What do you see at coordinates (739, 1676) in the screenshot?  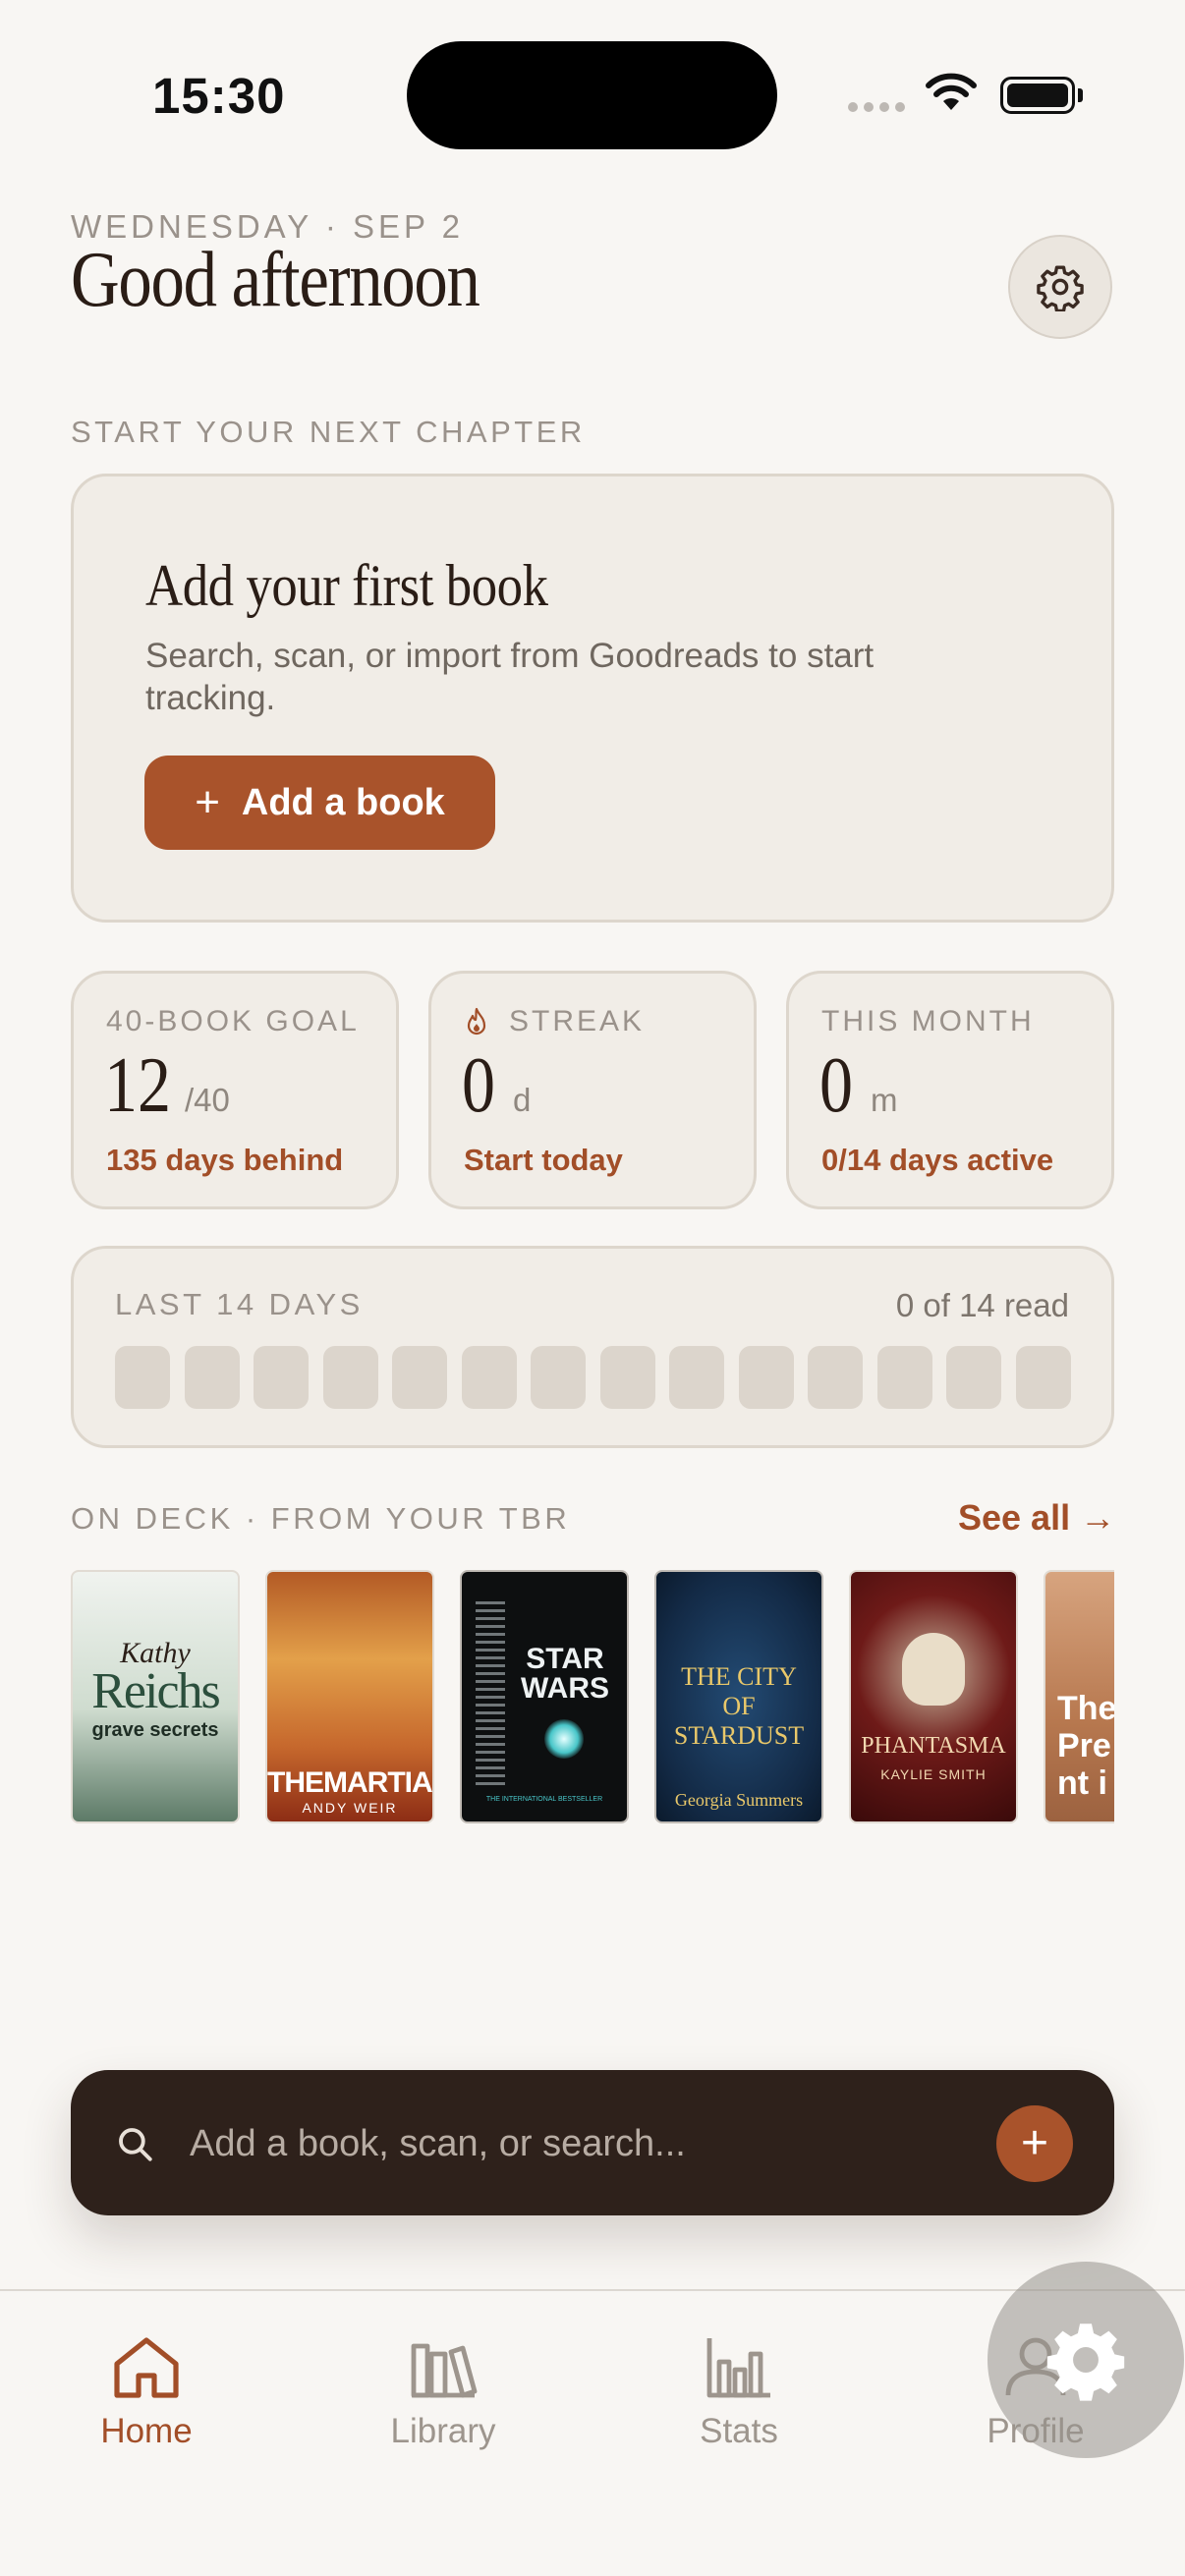 I see `book-cover-4-title-a: THE CITY` at bounding box center [739, 1676].